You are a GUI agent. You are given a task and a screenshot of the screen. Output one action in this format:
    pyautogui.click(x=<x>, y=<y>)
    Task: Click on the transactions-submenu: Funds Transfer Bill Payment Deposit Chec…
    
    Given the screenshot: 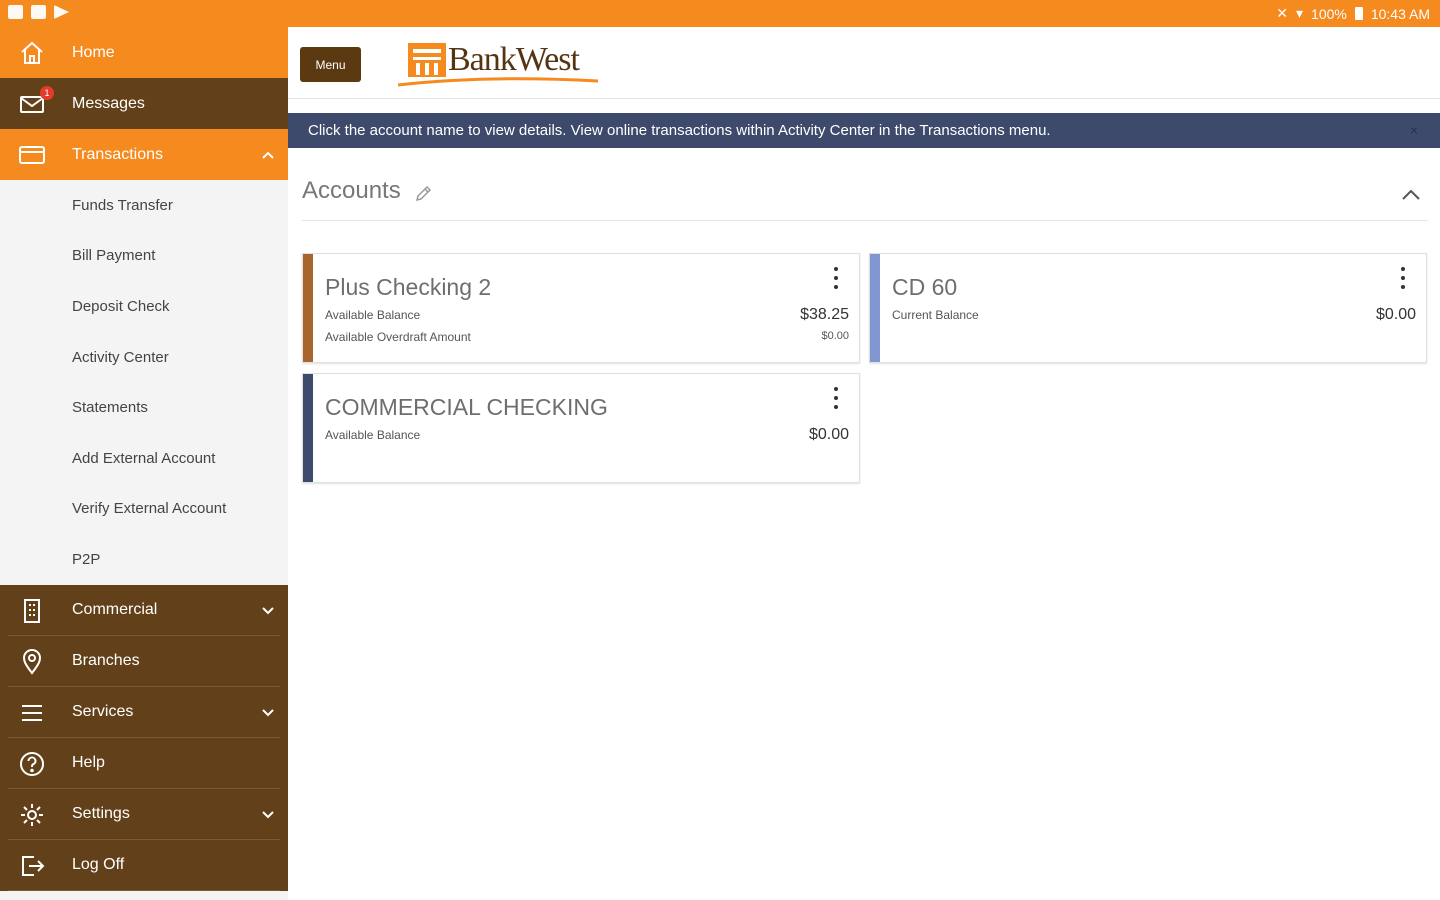 What is the action you would take?
    pyautogui.click(x=144, y=382)
    